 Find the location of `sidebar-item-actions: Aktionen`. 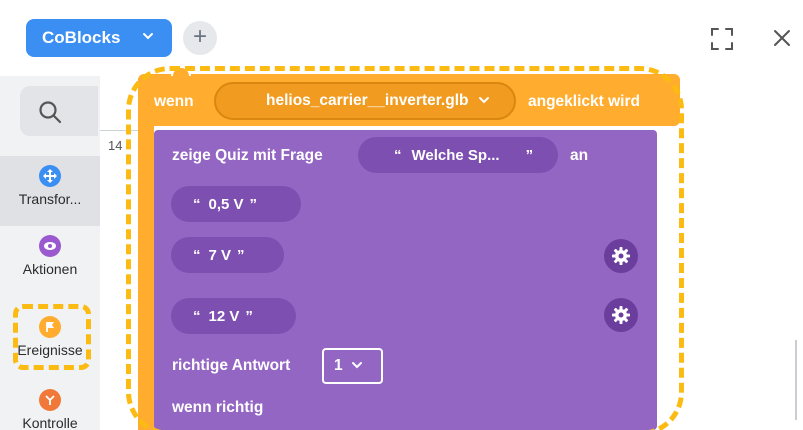

sidebar-item-actions: Aktionen is located at coordinates (50, 256).